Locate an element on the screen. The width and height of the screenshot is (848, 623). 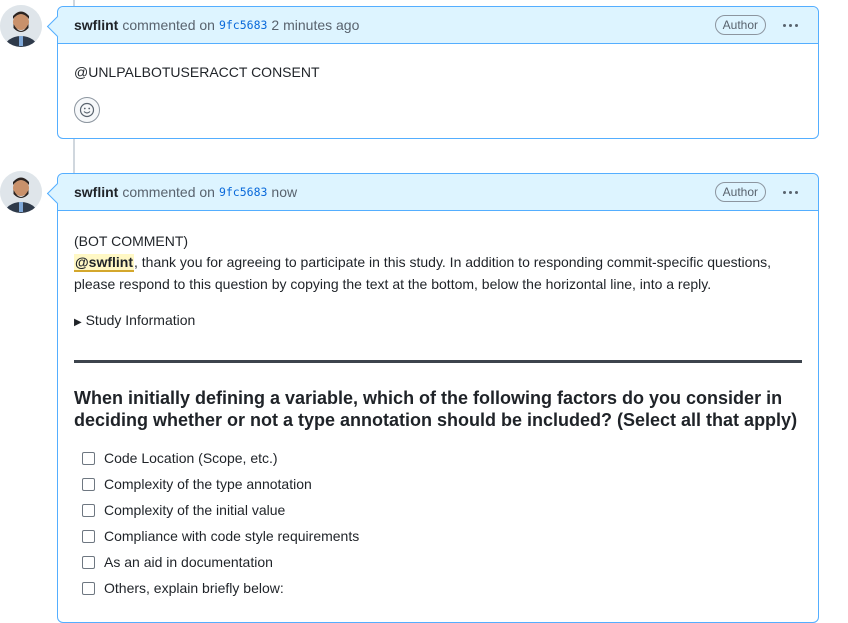
comment-body: @UNLPALBOTUSERACCT CONSENT is located at coordinates (438, 91).